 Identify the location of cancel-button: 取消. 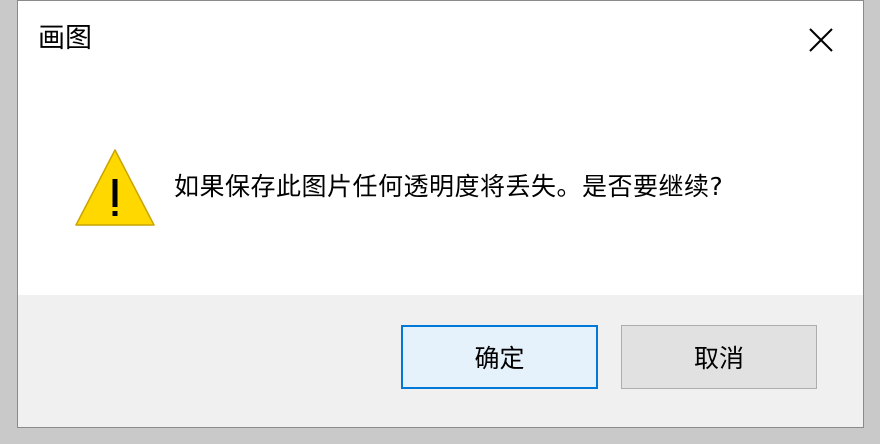
(719, 357).